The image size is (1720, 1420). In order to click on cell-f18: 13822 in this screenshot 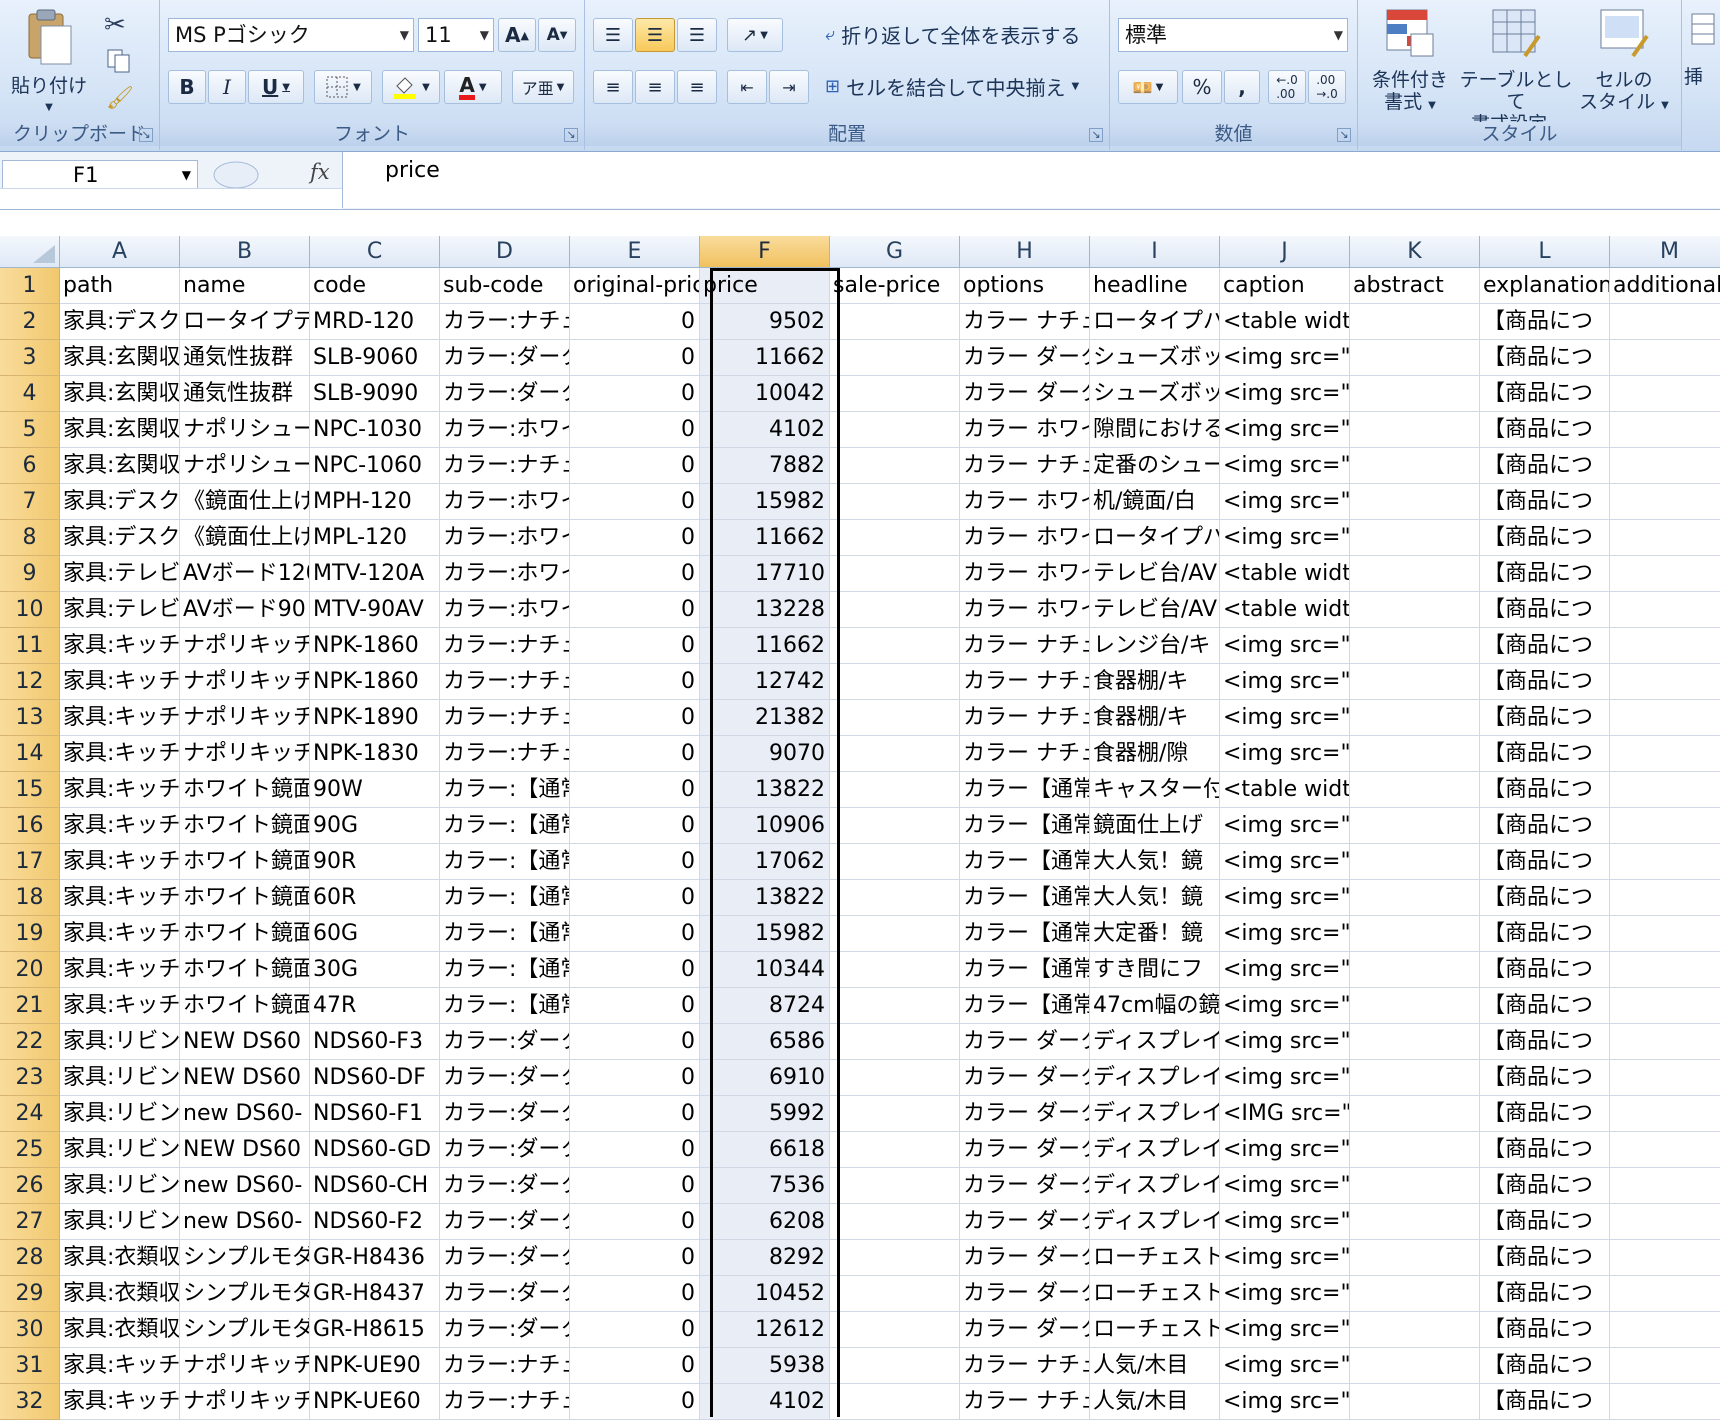, I will do `click(765, 898)`.